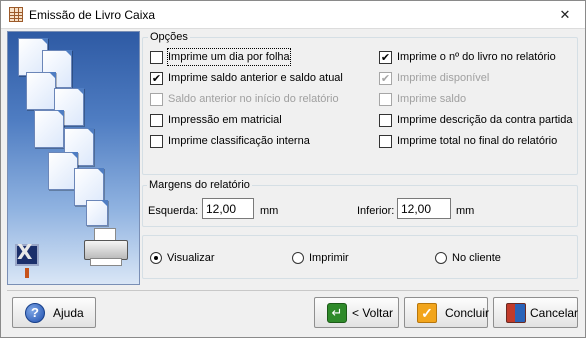 This screenshot has height=338, width=586. What do you see at coordinates (28, 260) in the screenshot?
I see `finish-flag-icon: X` at bounding box center [28, 260].